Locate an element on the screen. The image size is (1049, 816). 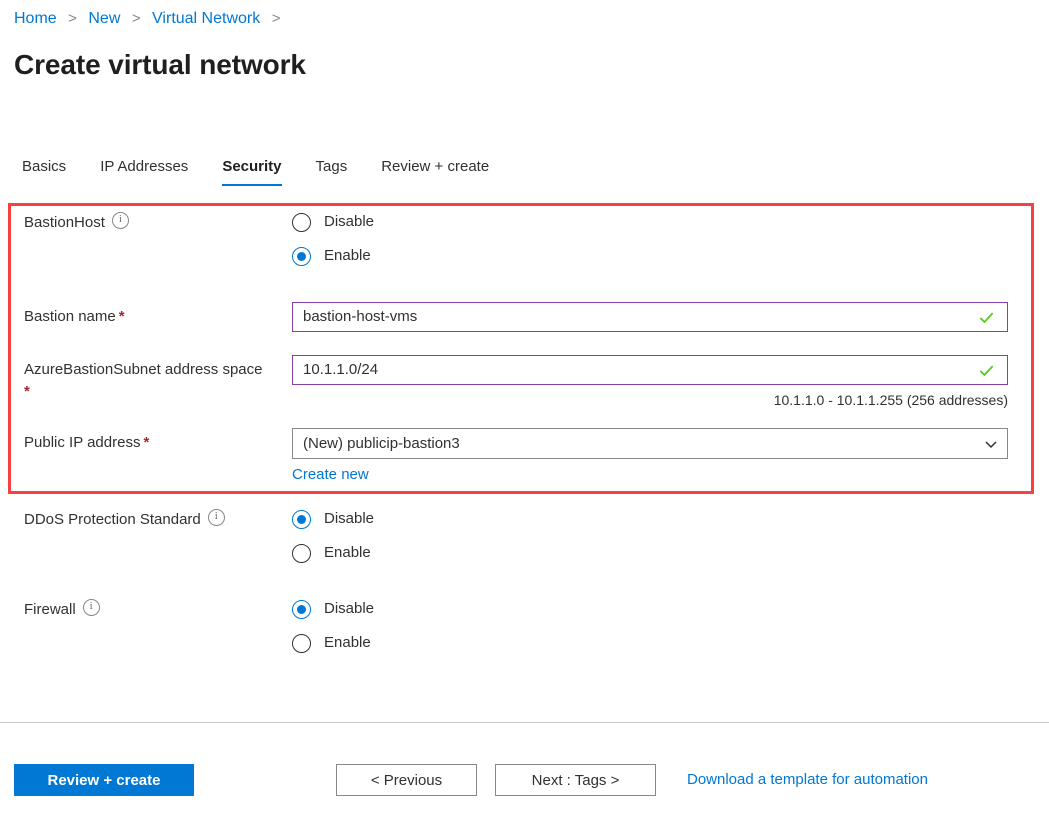
bastion-host-label-text: BastionHost is located at coordinates (64, 222).